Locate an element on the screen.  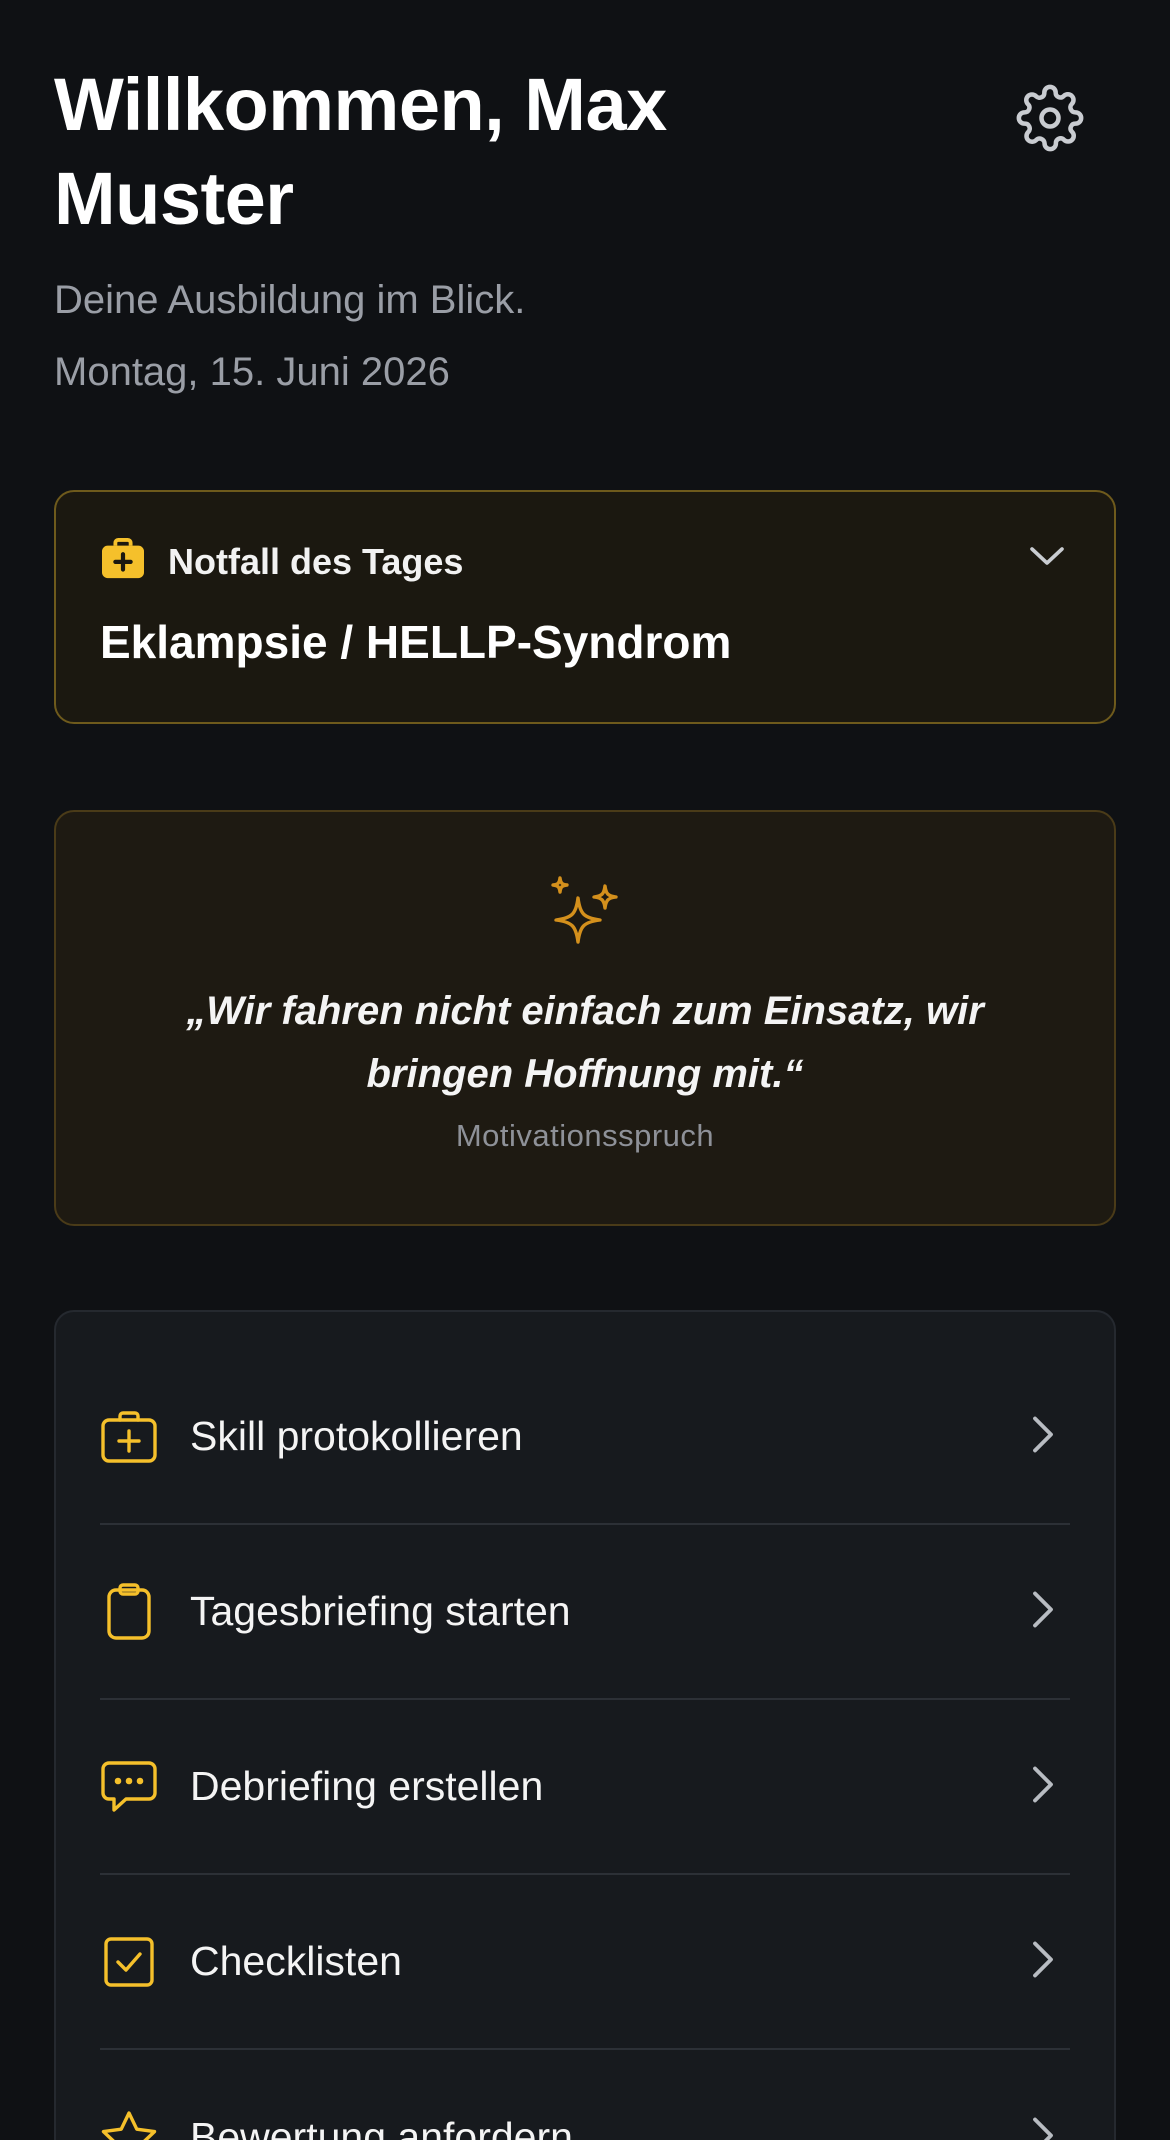
page-title: Willkommen, Max Muster is located at coordinates (360, 151).